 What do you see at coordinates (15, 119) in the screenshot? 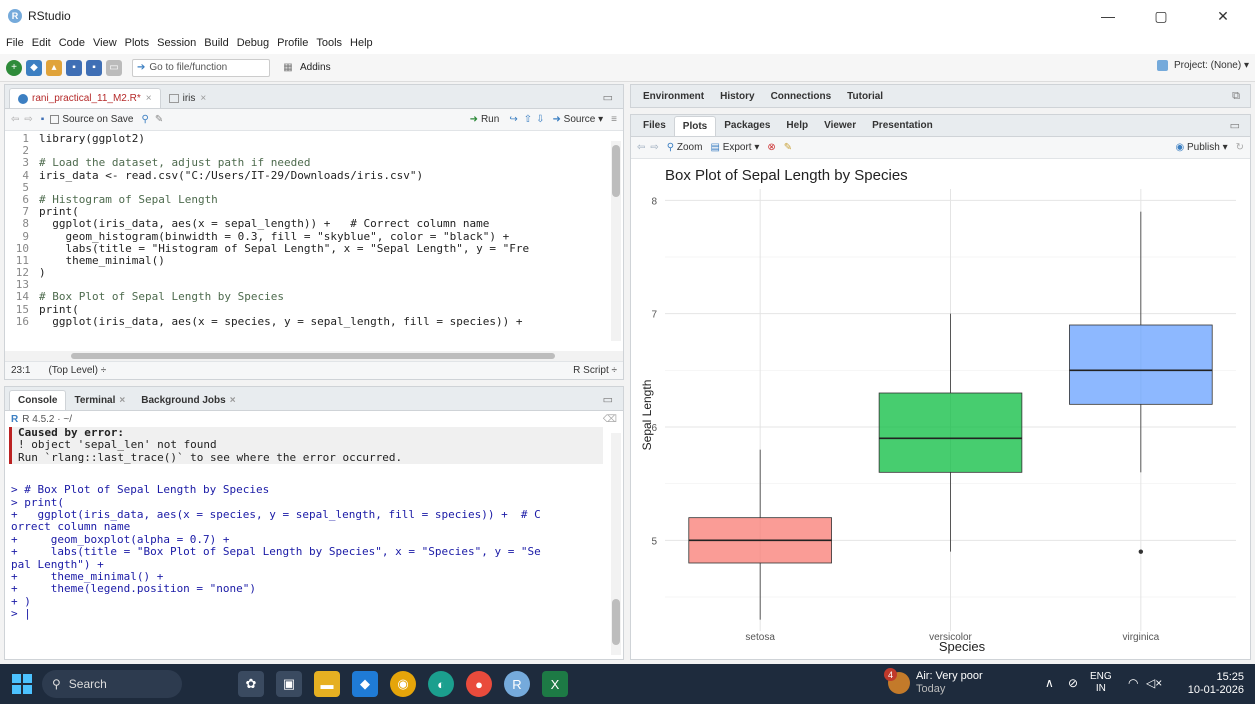
I see `back-arrow-icon: ⇦` at bounding box center [15, 119].